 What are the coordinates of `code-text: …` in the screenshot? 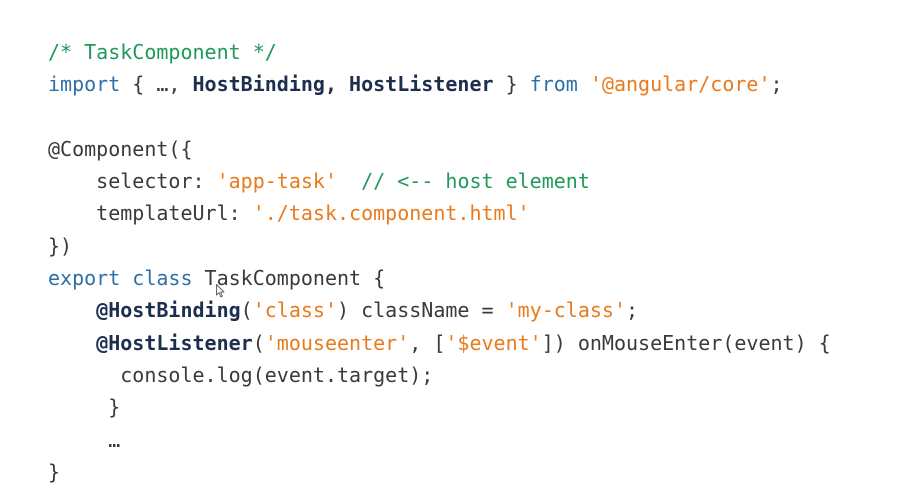 It's located at (84, 439).